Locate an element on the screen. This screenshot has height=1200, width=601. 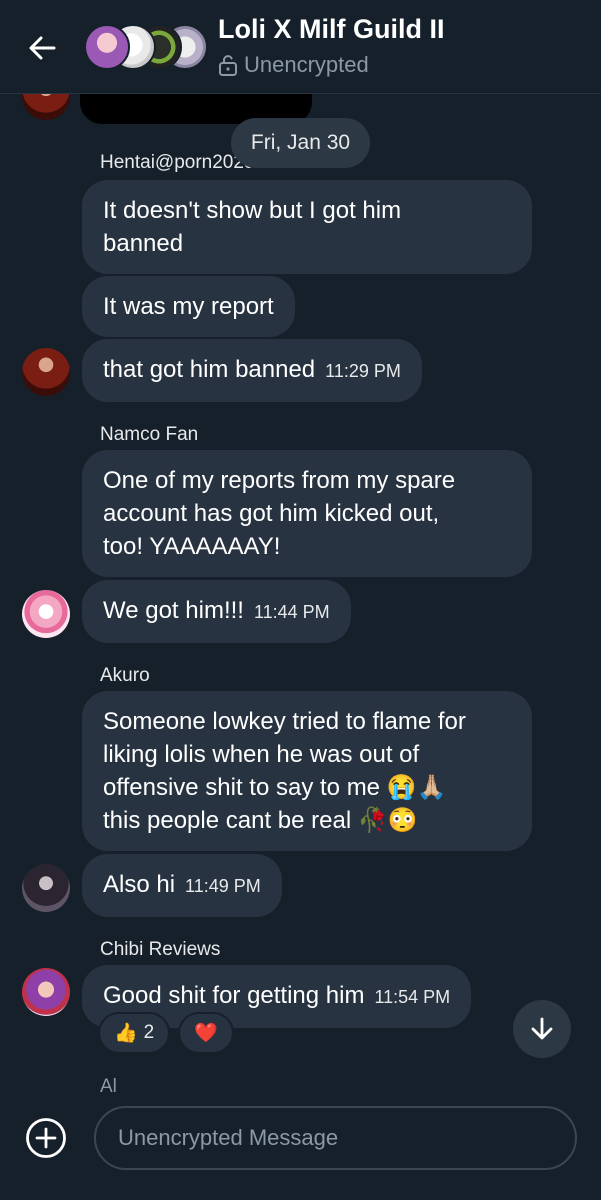
arrow-down-icon is located at coordinates (542, 1028).